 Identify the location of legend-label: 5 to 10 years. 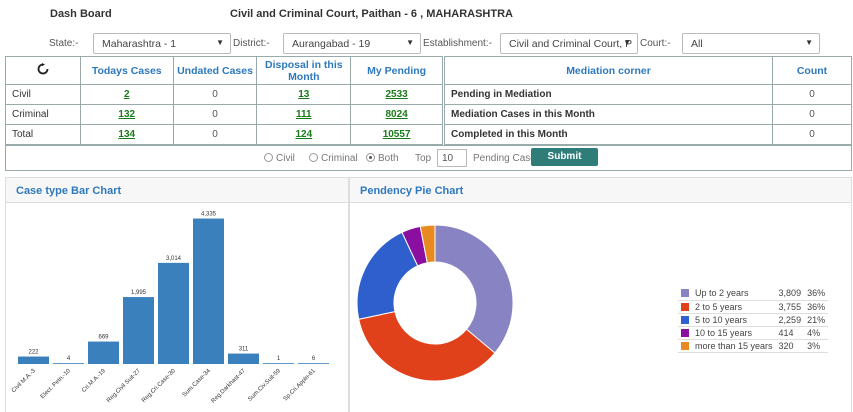
(734, 320).